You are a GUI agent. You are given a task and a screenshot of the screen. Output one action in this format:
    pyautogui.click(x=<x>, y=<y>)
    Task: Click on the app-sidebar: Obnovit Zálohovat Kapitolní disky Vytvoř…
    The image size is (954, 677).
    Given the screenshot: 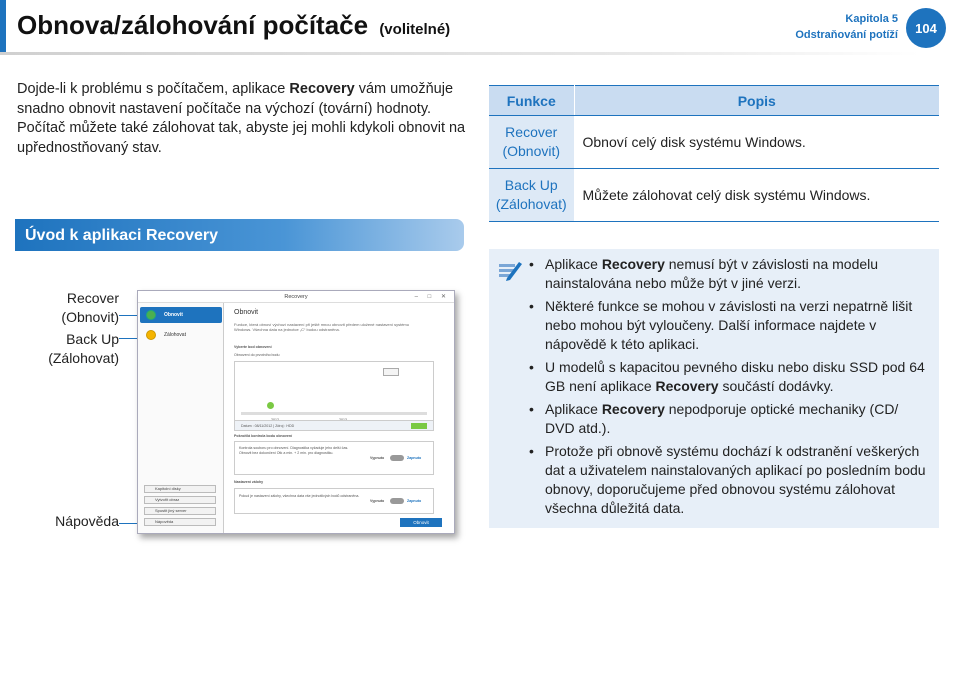 What is the action you would take?
    pyautogui.click(x=181, y=418)
    